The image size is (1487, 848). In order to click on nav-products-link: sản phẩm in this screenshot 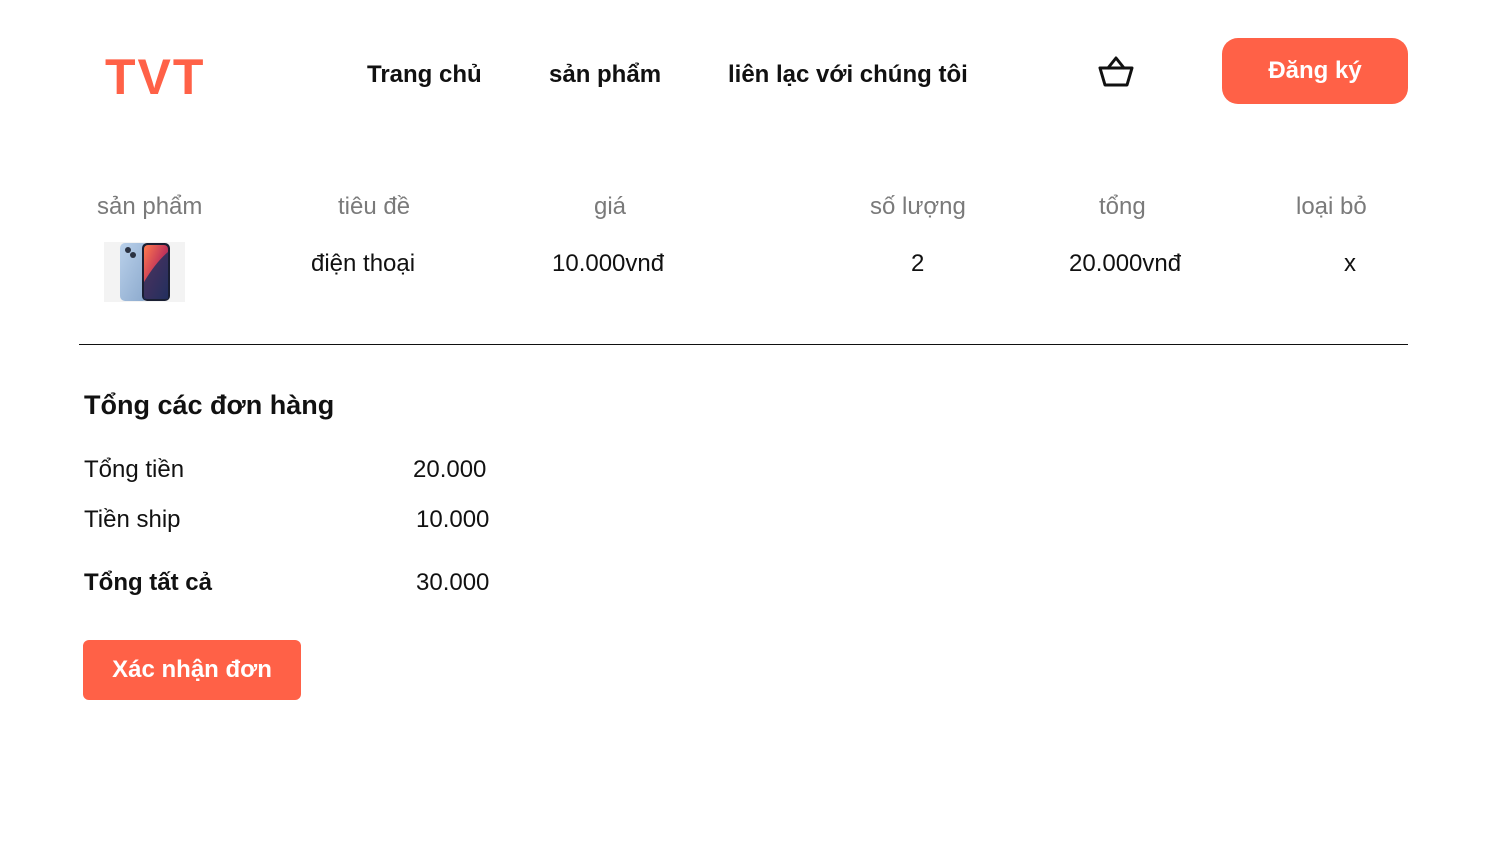, I will do `click(605, 75)`.